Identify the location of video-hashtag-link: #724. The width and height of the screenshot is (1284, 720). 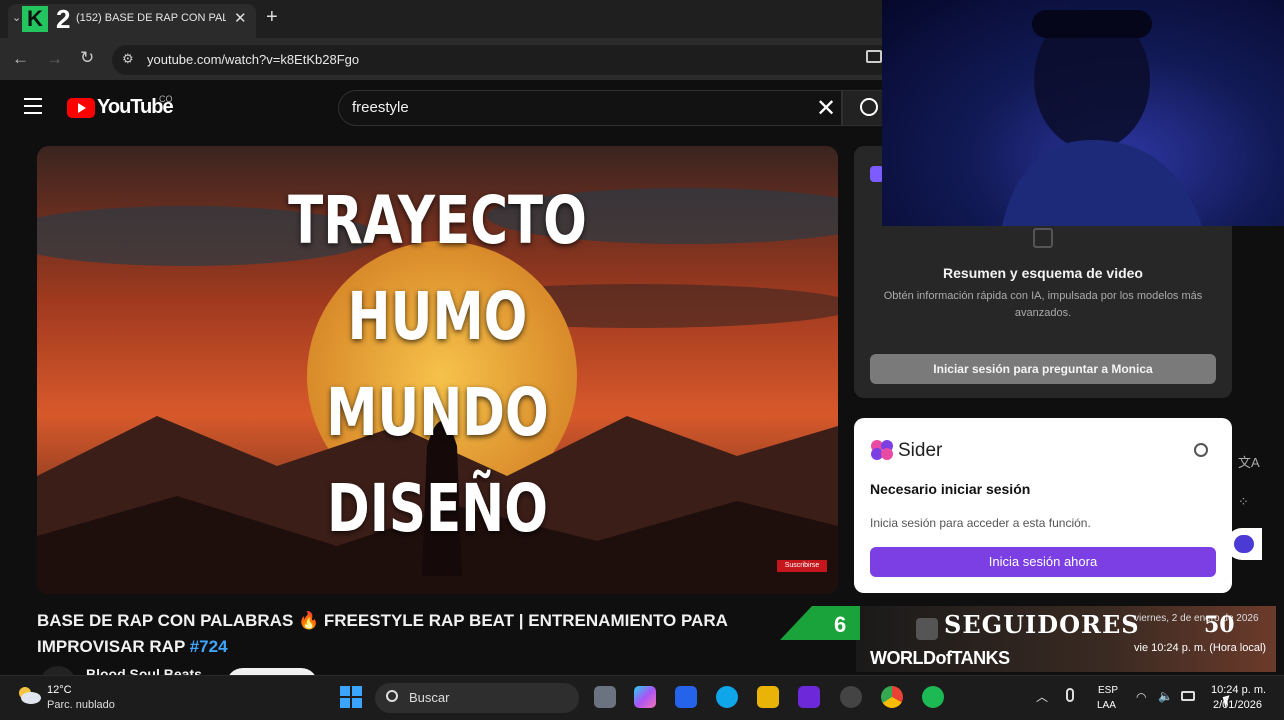
(209, 646).